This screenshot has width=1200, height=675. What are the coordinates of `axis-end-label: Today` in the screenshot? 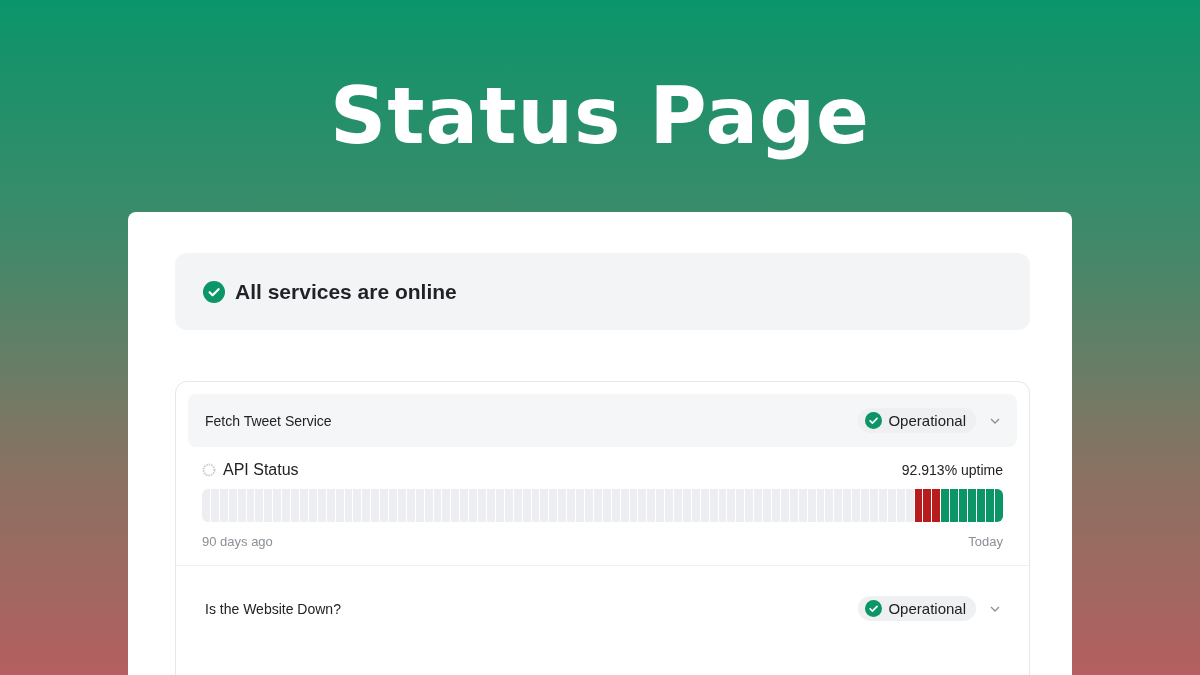 It's located at (985, 541).